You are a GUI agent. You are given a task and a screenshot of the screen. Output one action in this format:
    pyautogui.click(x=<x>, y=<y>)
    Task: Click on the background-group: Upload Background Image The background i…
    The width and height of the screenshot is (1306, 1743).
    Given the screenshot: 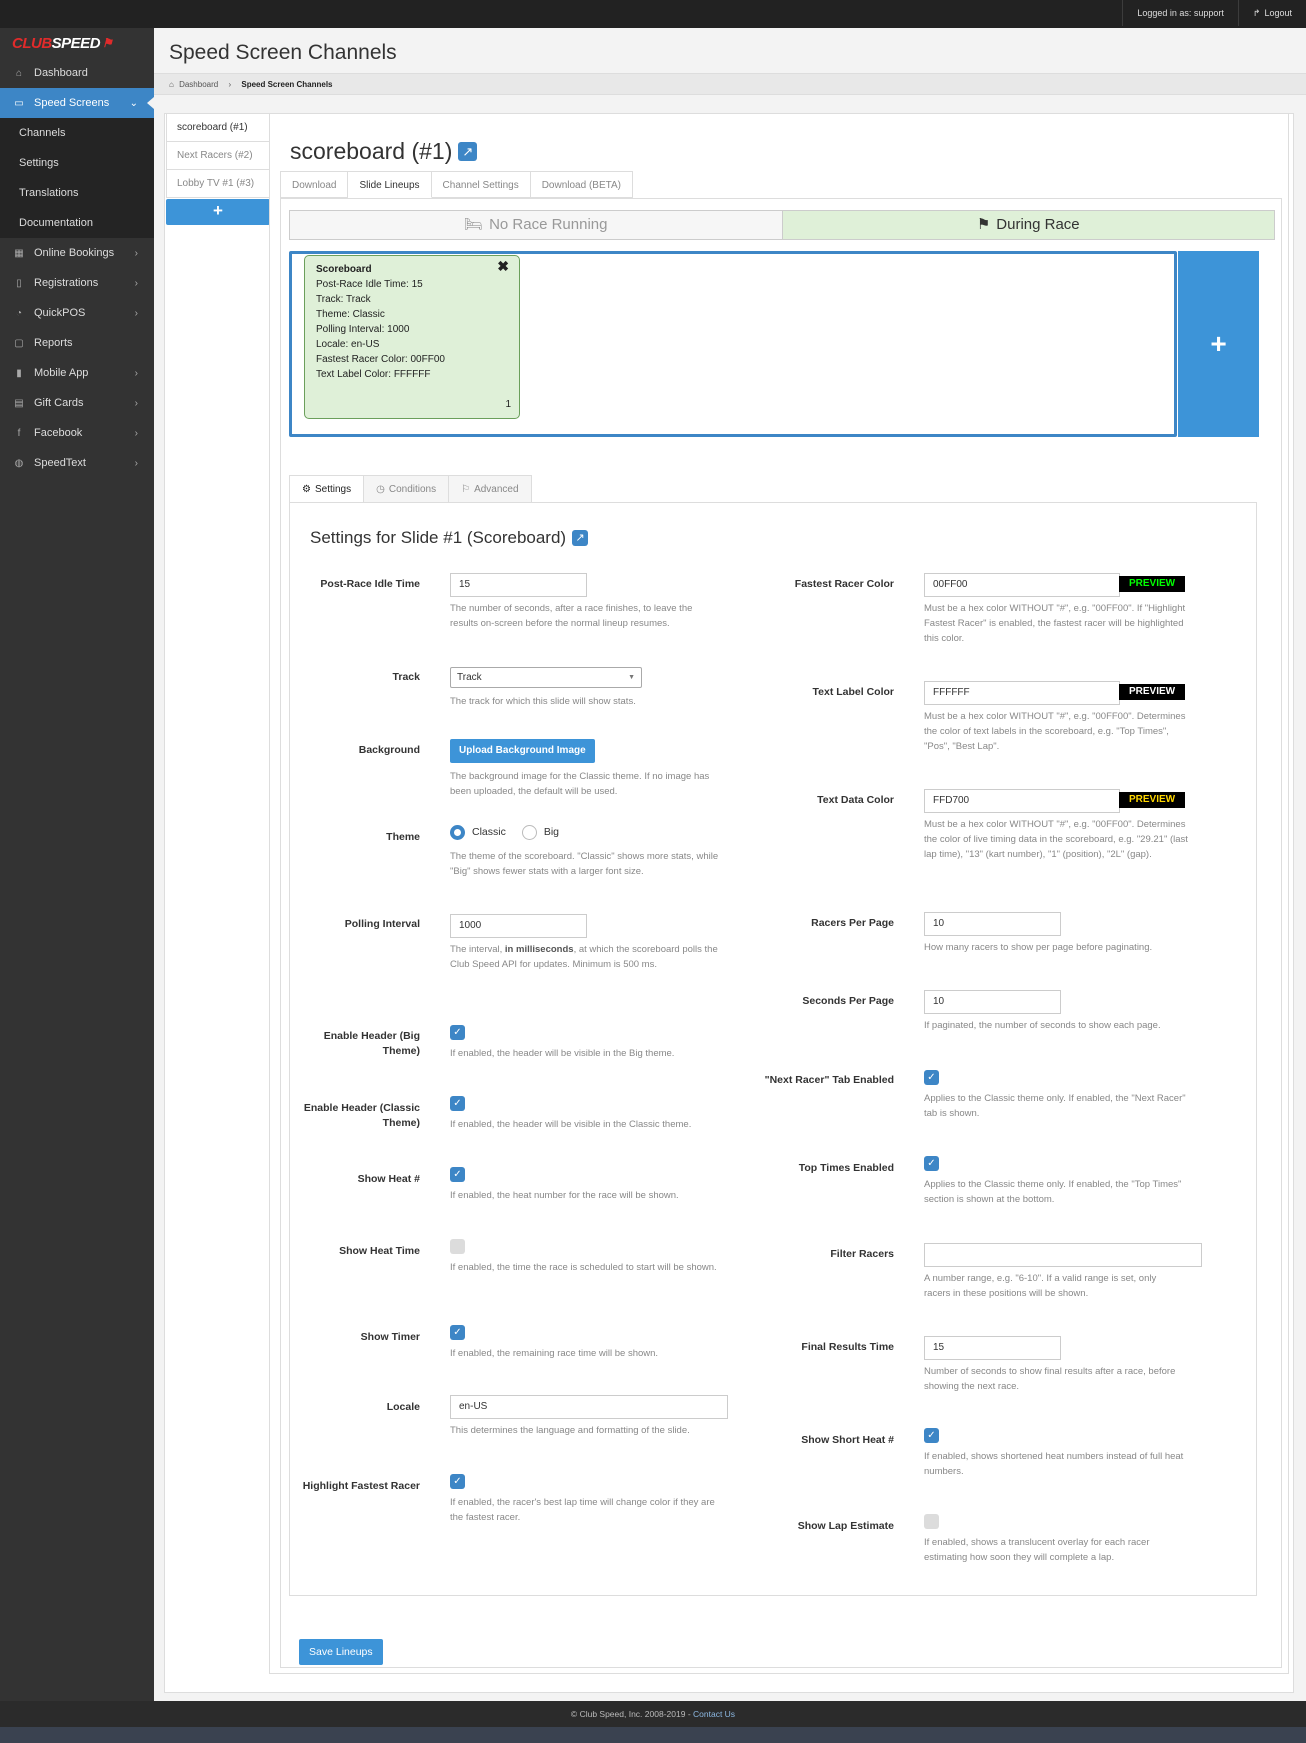 What is the action you would take?
    pyautogui.click(x=590, y=769)
    